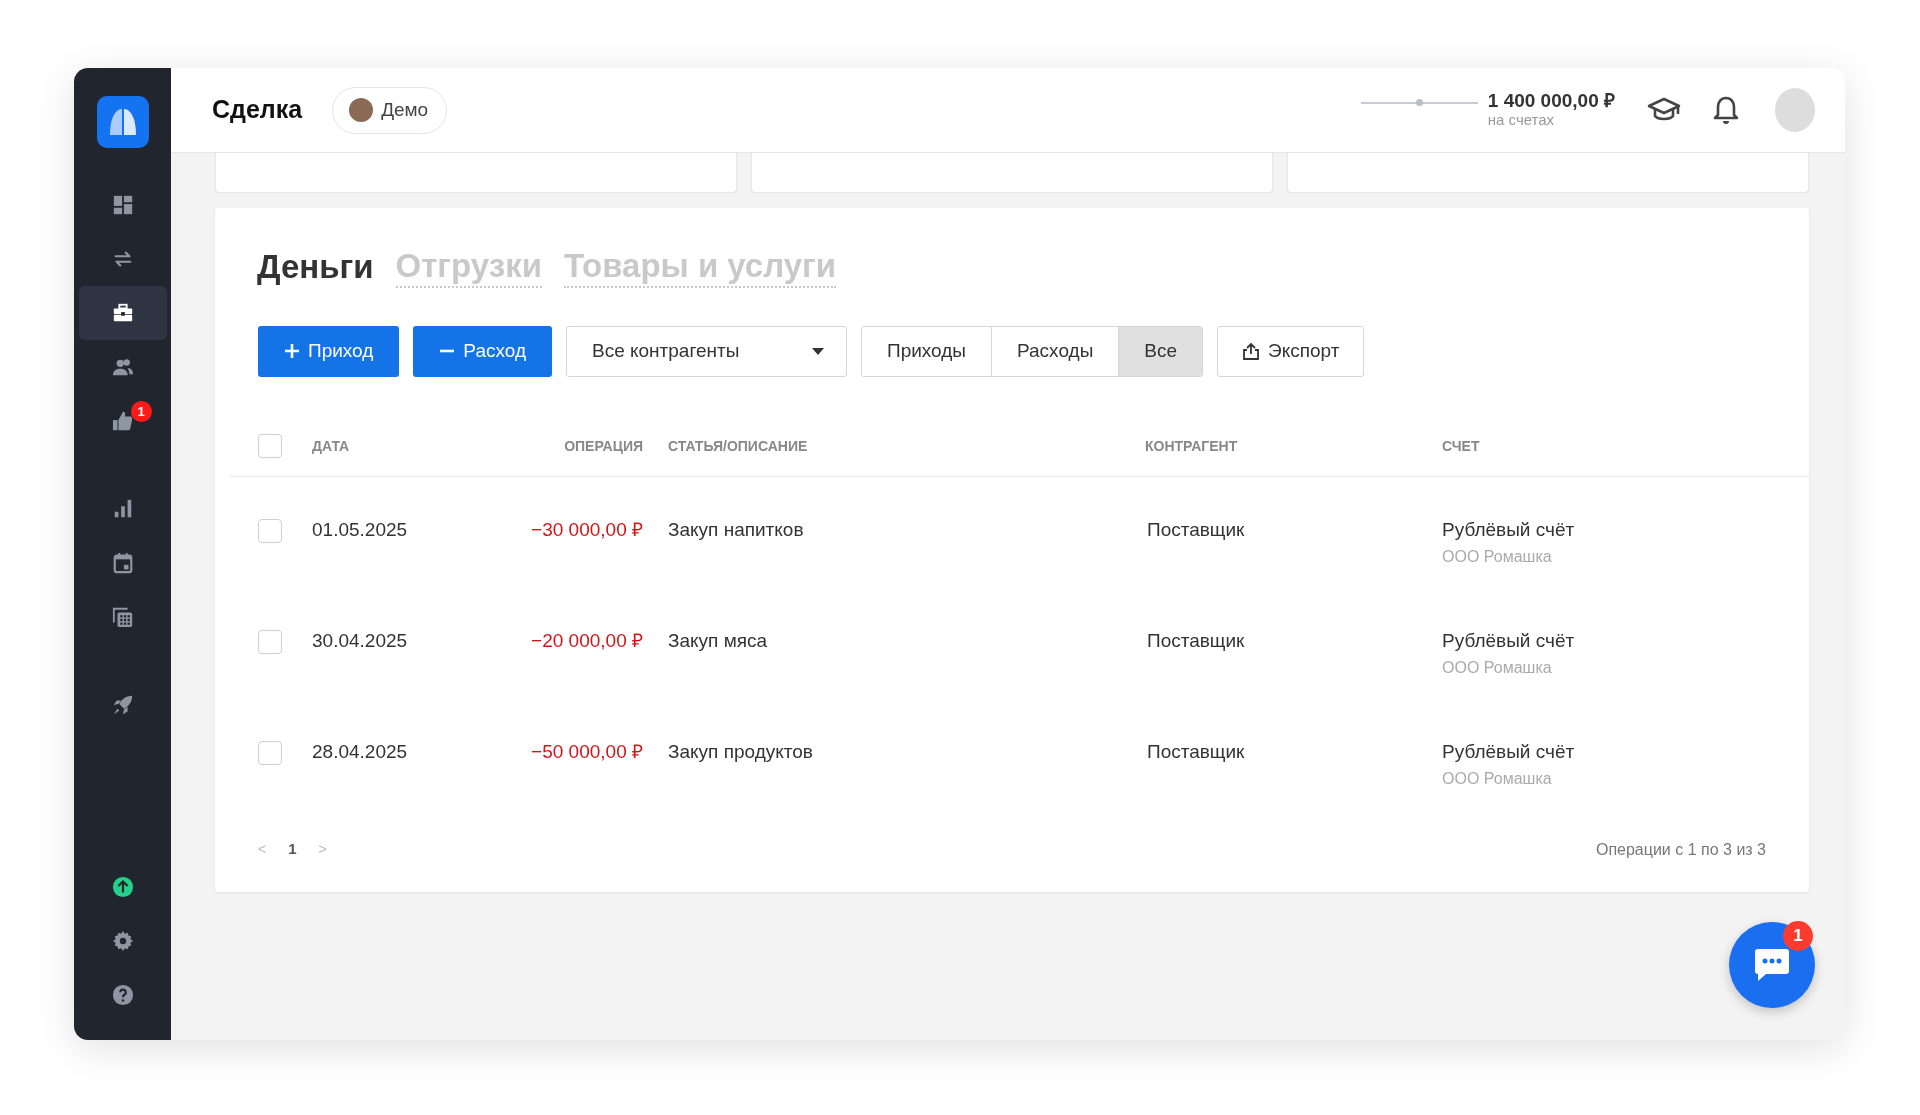 This screenshot has height=1115, width=1920. What do you see at coordinates (586, 641) in the screenshot?
I see `amount-cell-text: −20 000,00 ₽` at bounding box center [586, 641].